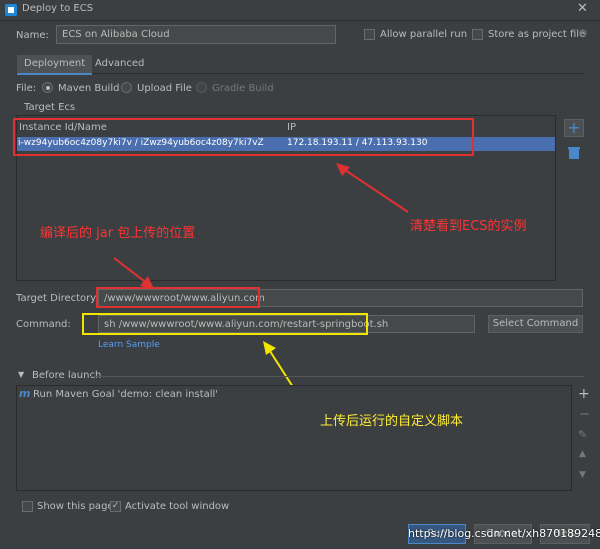 Image resolution: width=600 pixels, height=549 pixels. I want to click on arrow-ecs, so click(372, 188).